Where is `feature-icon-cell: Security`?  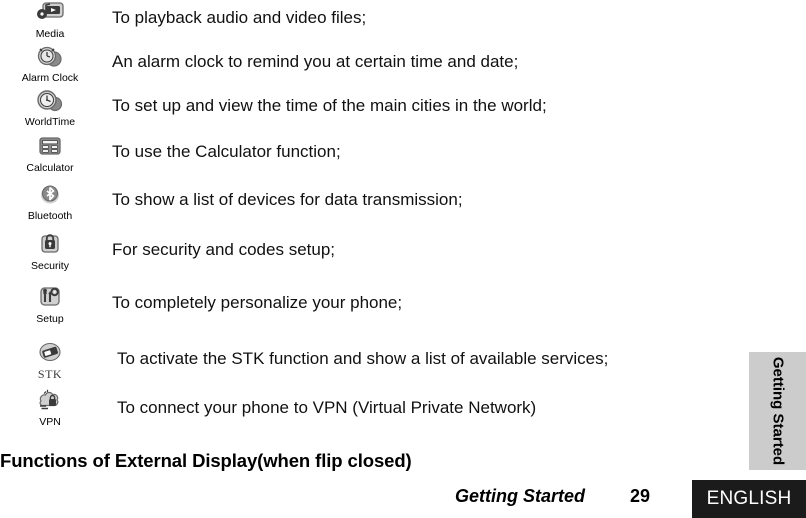 feature-icon-cell: Security is located at coordinates (50, 252).